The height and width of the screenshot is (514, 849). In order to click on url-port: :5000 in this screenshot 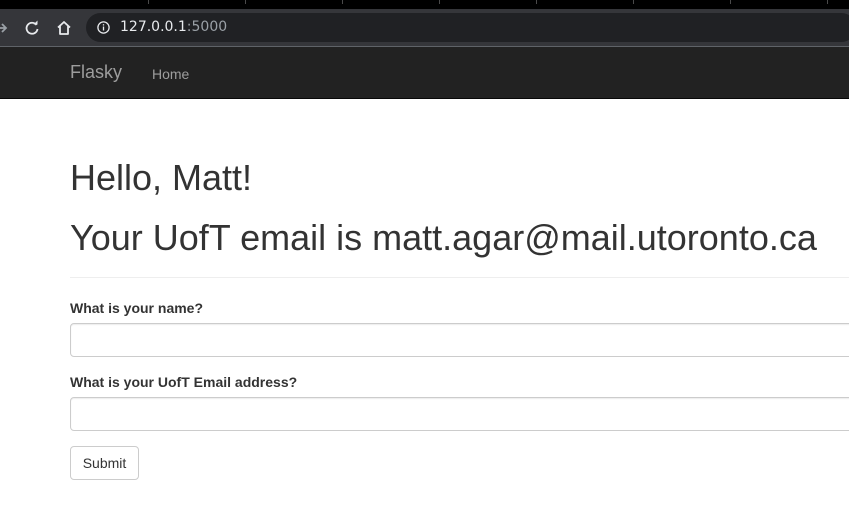, I will do `click(207, 27)`.